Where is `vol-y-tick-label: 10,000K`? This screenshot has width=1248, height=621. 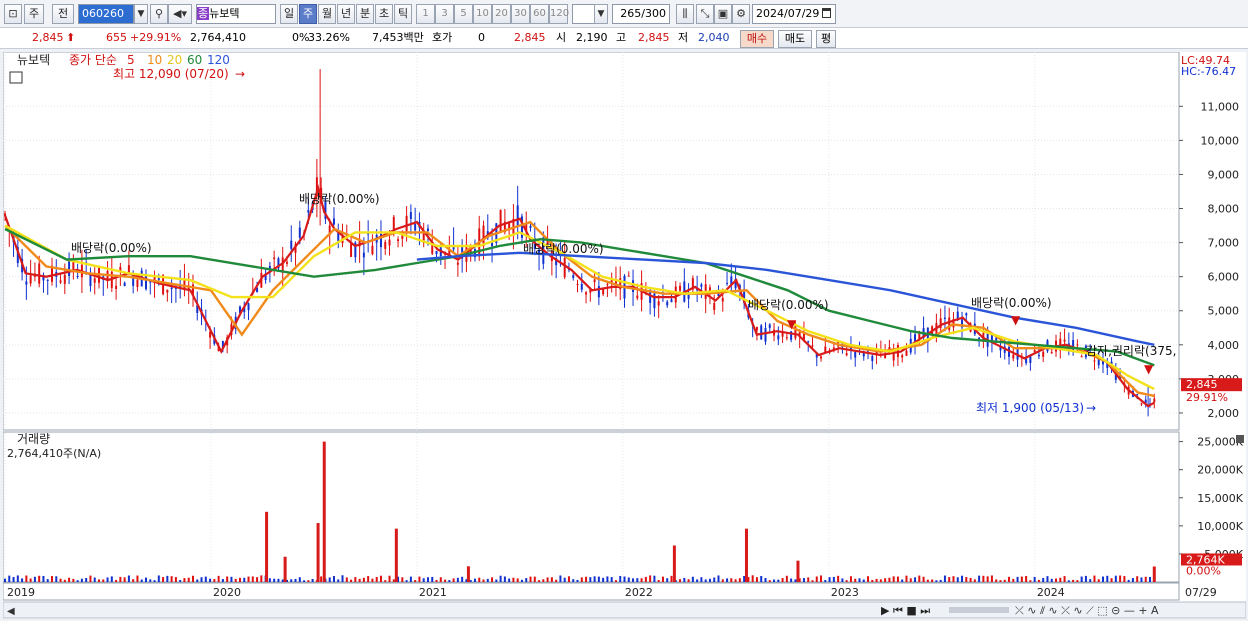
vol-y-tick-label: 10,000K is located at coordinates (1220, 526).